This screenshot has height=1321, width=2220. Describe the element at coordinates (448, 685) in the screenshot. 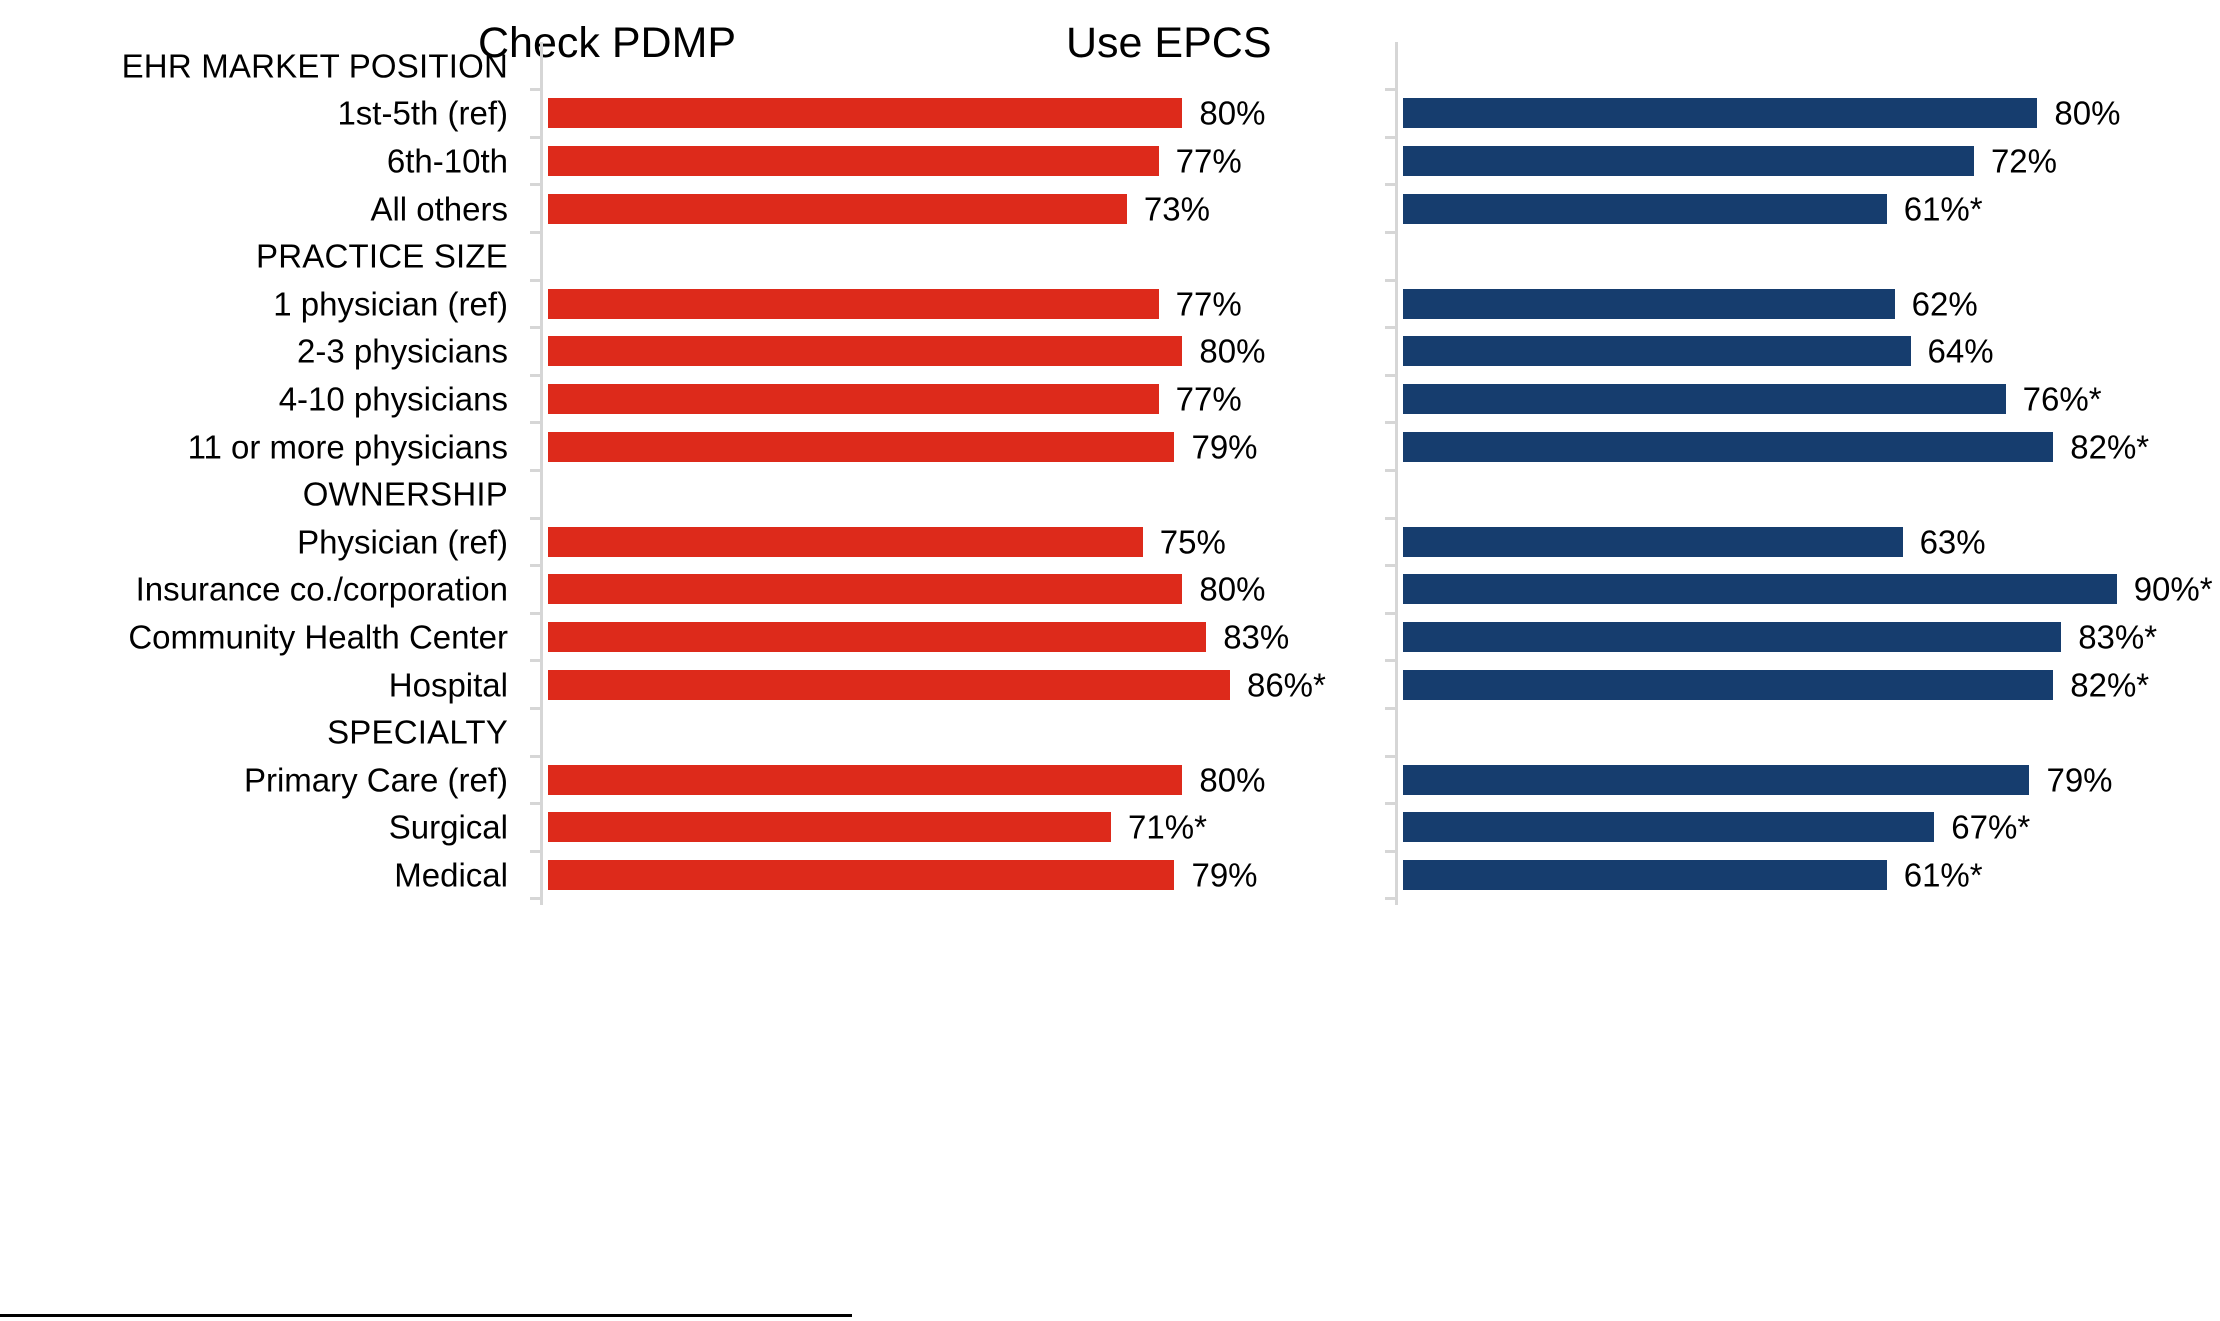

I see `category-label: Hospital` at that location.